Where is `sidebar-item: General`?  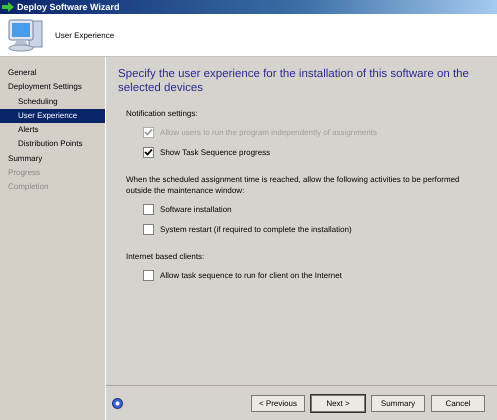 sidebar-item: General is located at coordinates (52, 73).